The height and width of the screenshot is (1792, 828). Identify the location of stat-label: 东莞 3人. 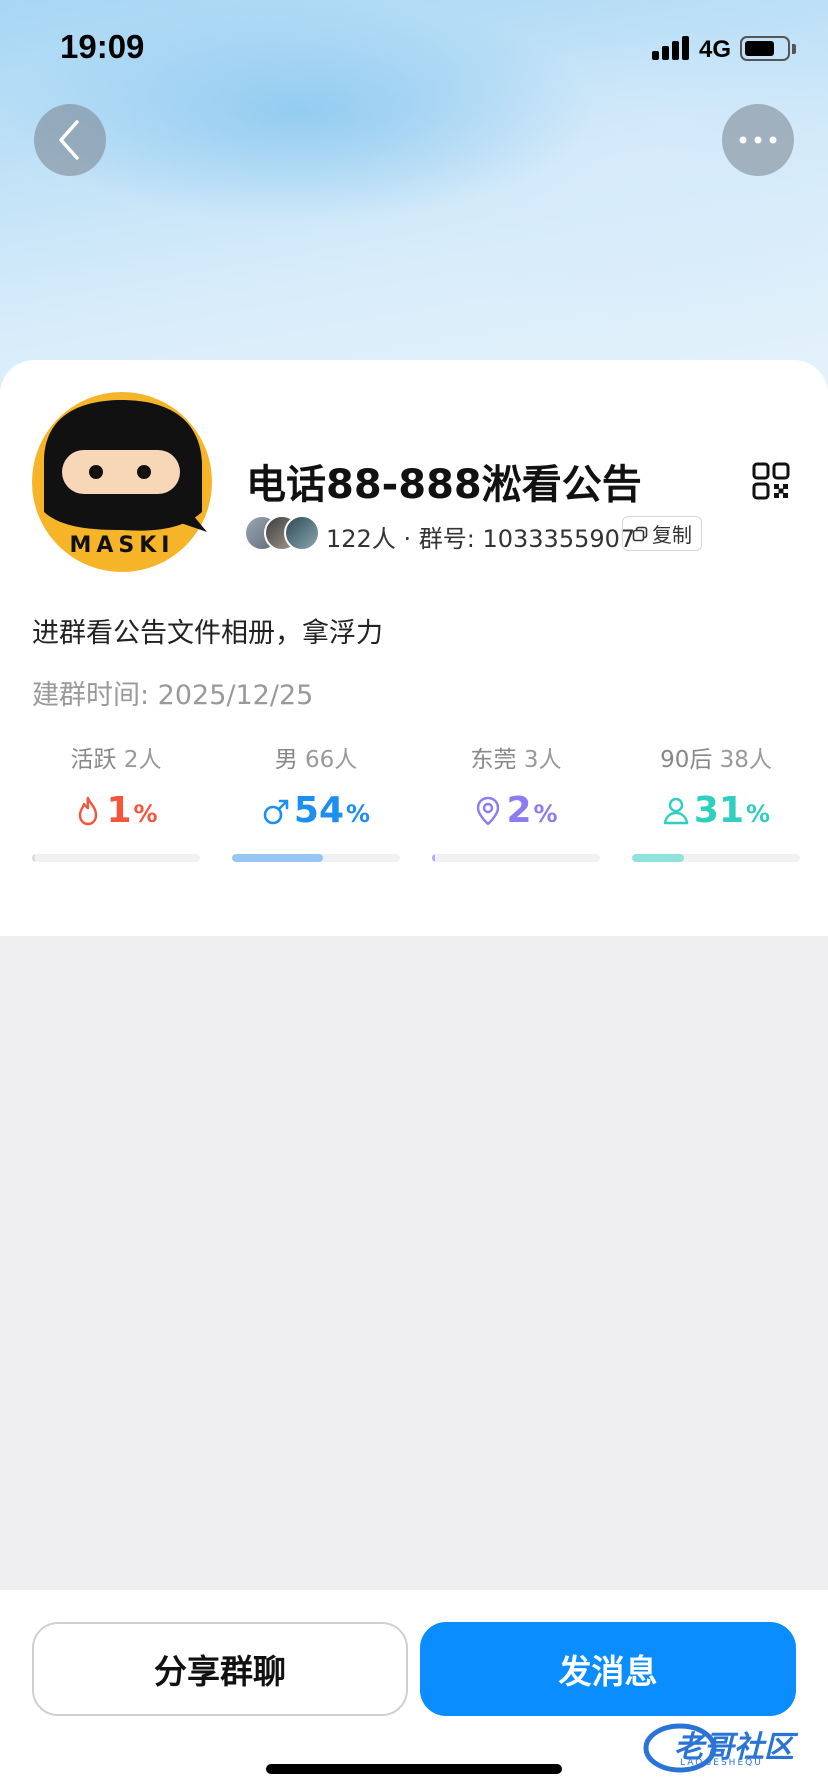
(516, 757).